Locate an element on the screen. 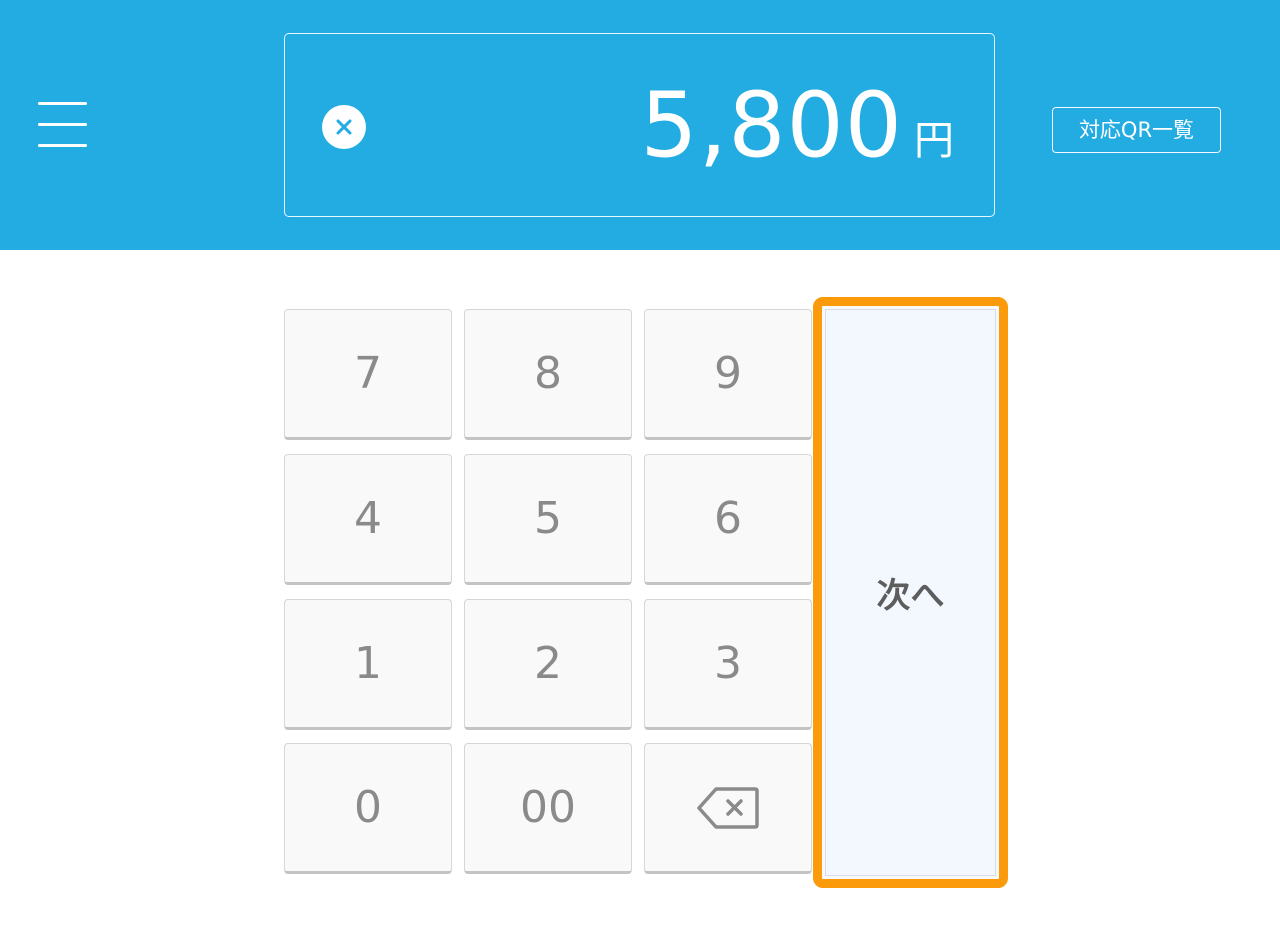 Image resolution: width=1280 pixels, height=936 pixels. key-7: 7 is located at coordinates (368, 374).